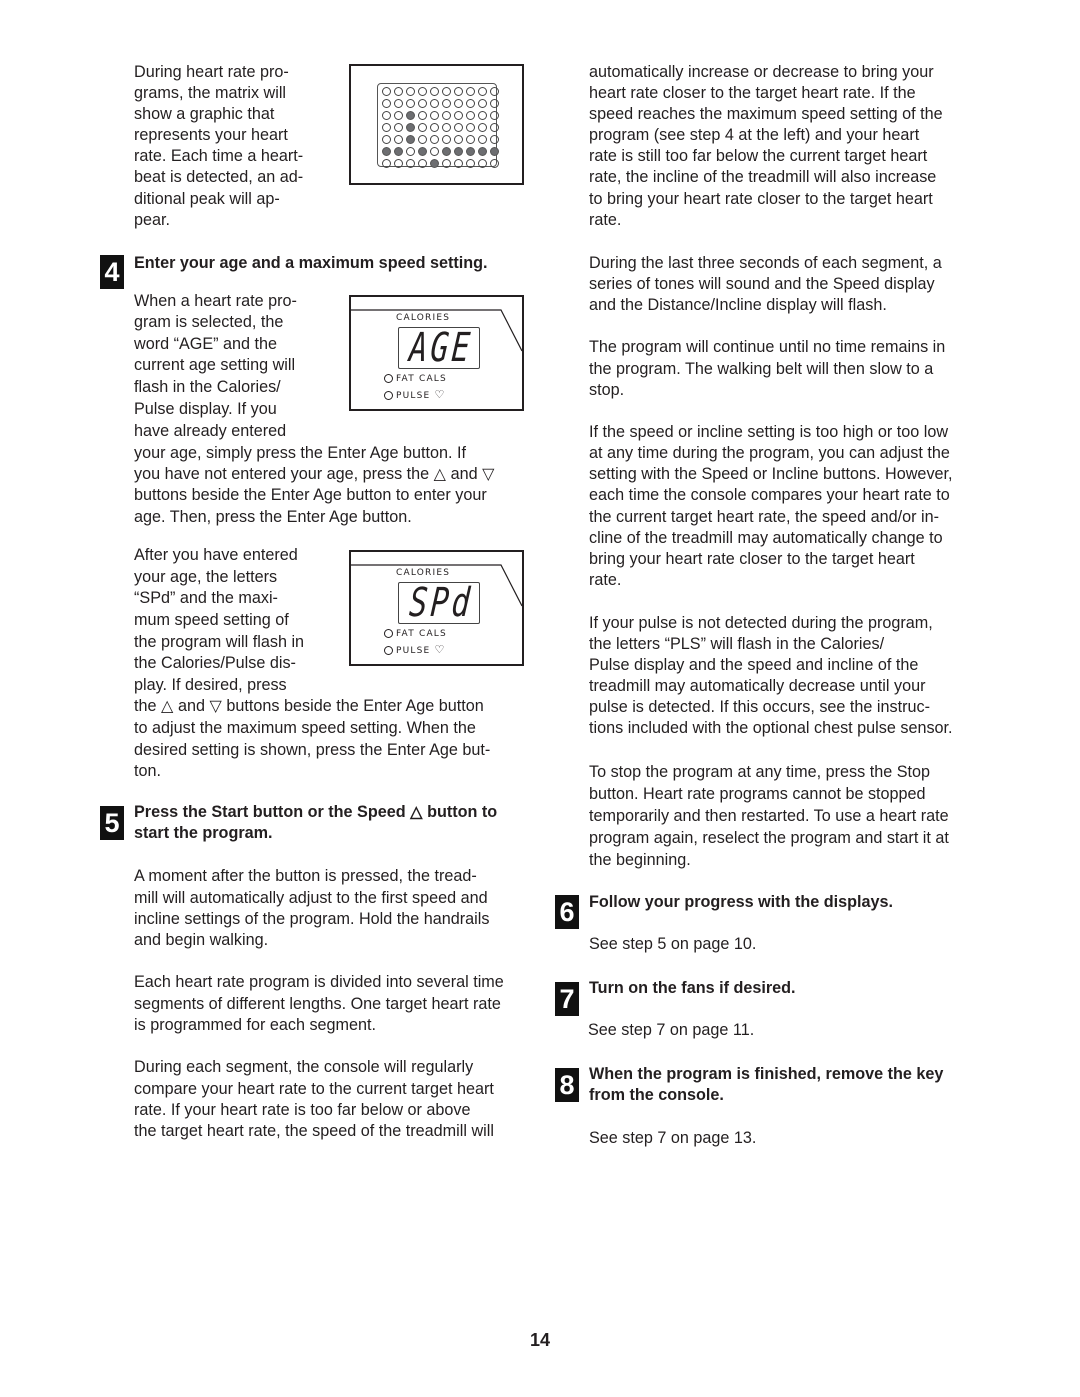 This screenshot has width=1080, height=1397. I want to click on step-number-badge: 7, so click(567, 999).